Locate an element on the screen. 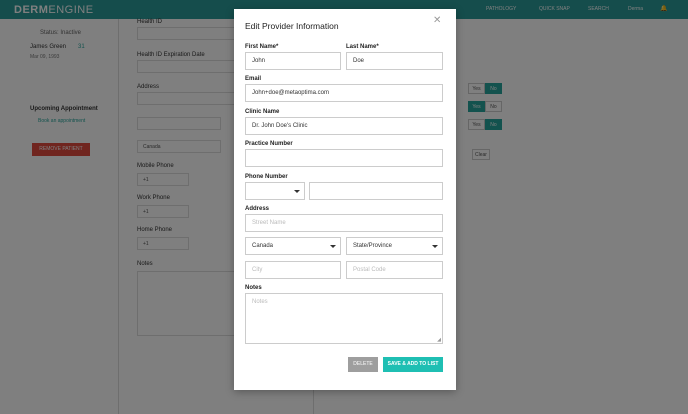 The height and width of the screenshot is (414, 688). delete-button: DELETE is located at coordinates (363, 364).